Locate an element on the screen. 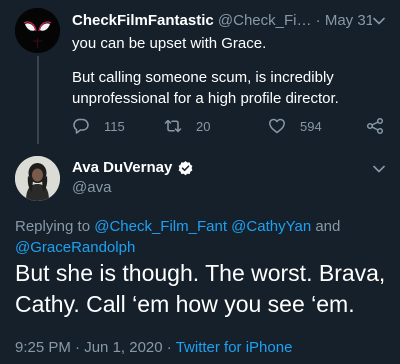 This screenshot has width=400, height=364. tweet-time: 9:25 PM is located at coordinates (43, 347).